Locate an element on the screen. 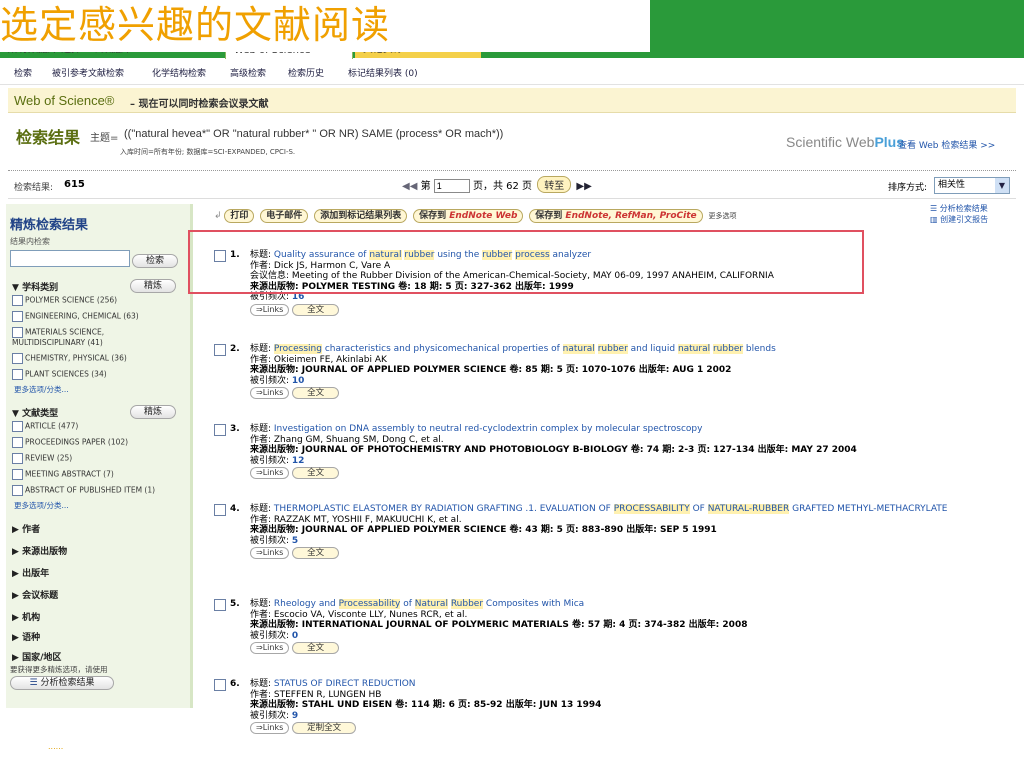  record-cites: 9 is located at coordinates (295, 716).